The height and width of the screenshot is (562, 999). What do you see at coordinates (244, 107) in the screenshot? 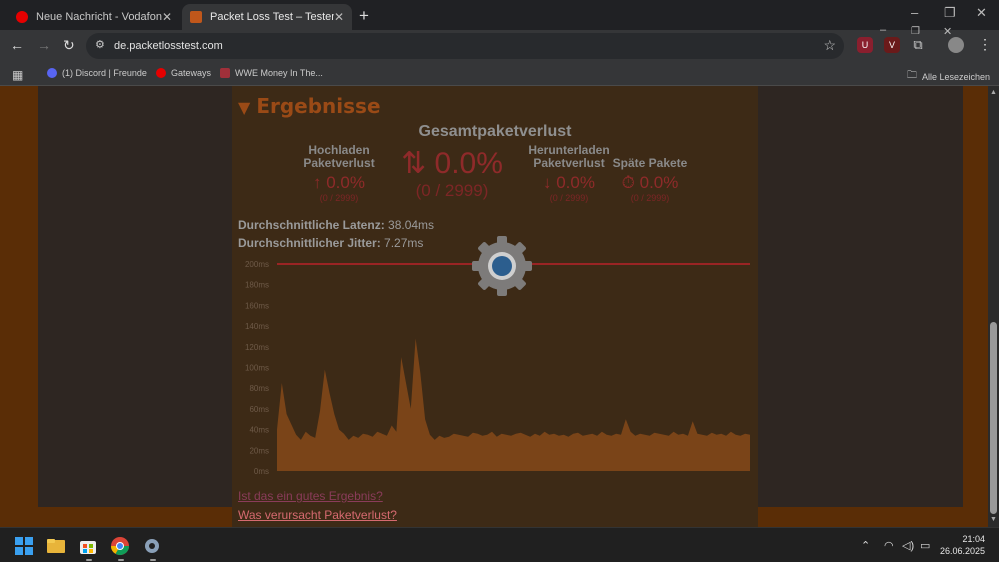
I see `collapse-triangle-icon: ▼` at bounding box center [244, 107].